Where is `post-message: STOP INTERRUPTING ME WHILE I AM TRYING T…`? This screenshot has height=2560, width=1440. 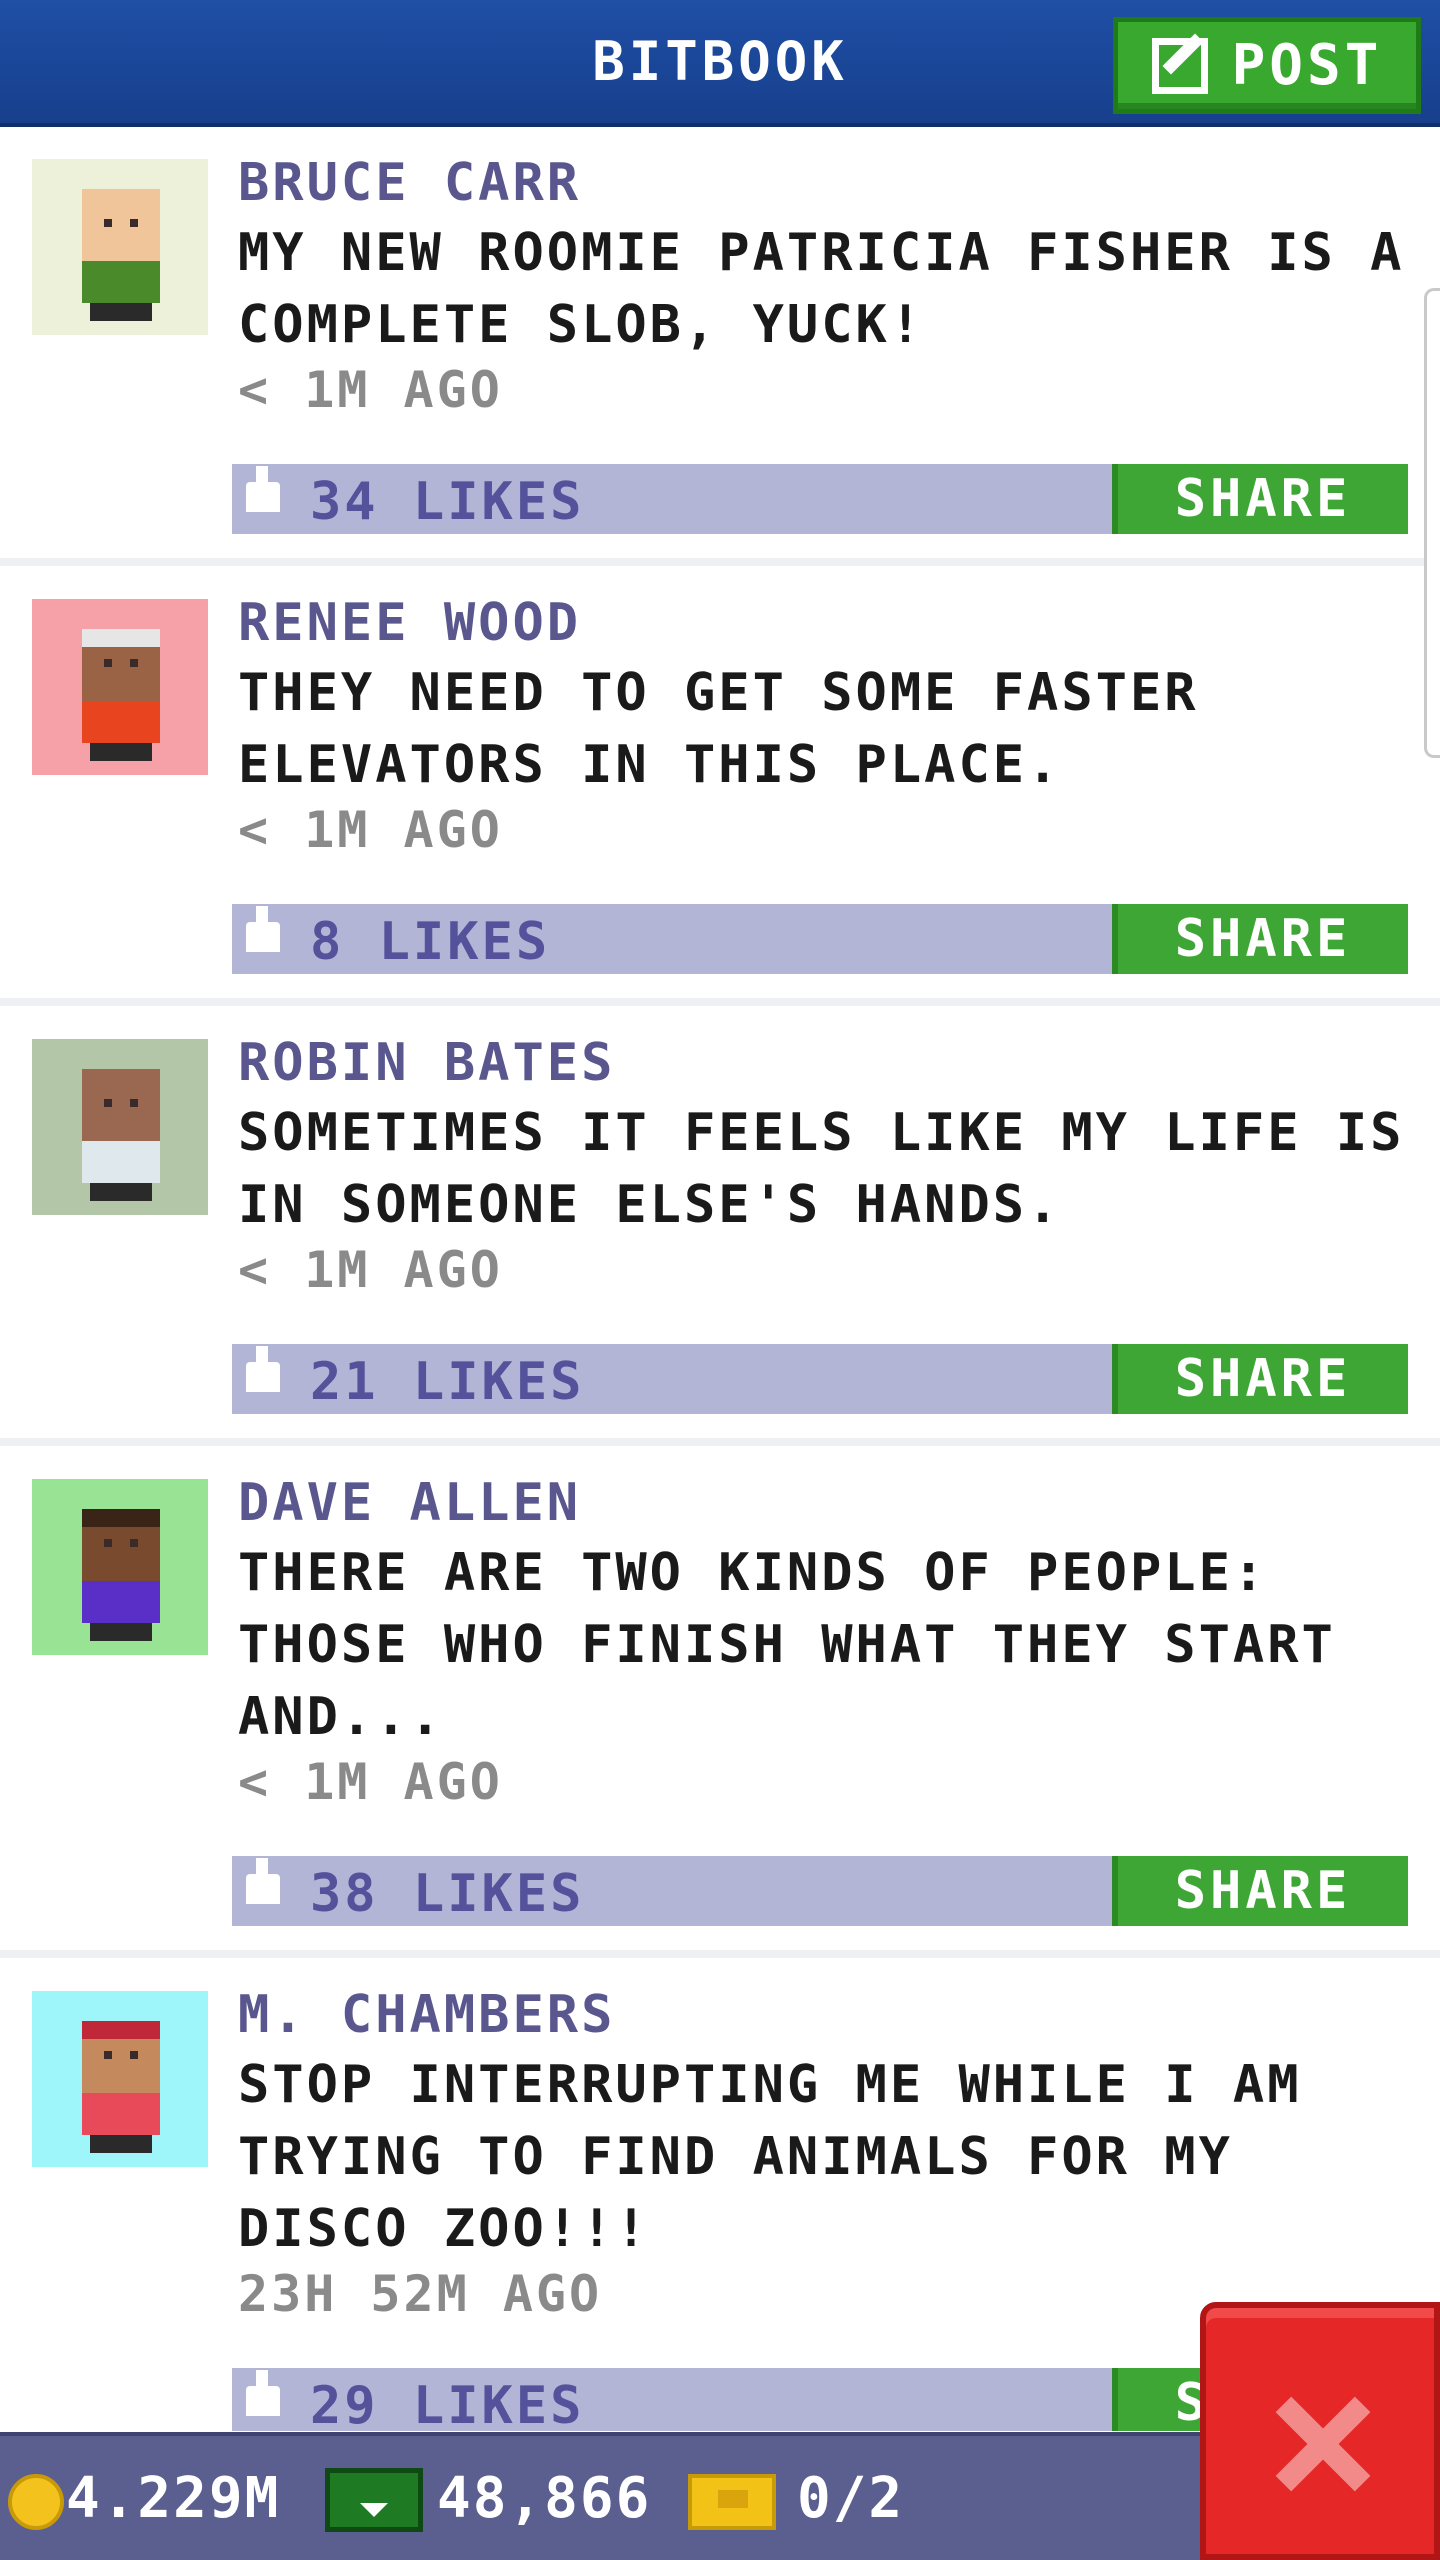
post-message: STOP INTERRUPTING ME WHILE I AM TRYING T… is located at coordinates (770, 2157).